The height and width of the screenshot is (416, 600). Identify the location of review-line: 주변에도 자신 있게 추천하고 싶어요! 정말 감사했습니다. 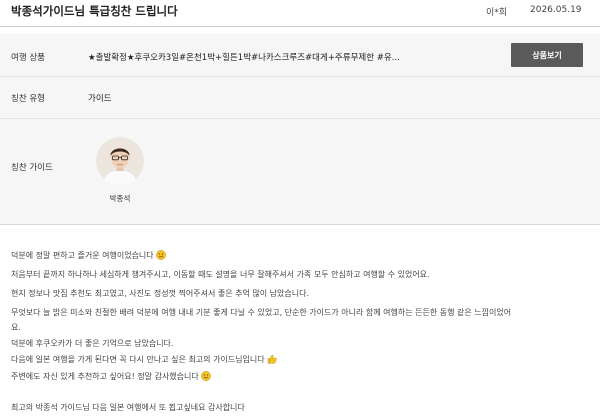
(111, 377).